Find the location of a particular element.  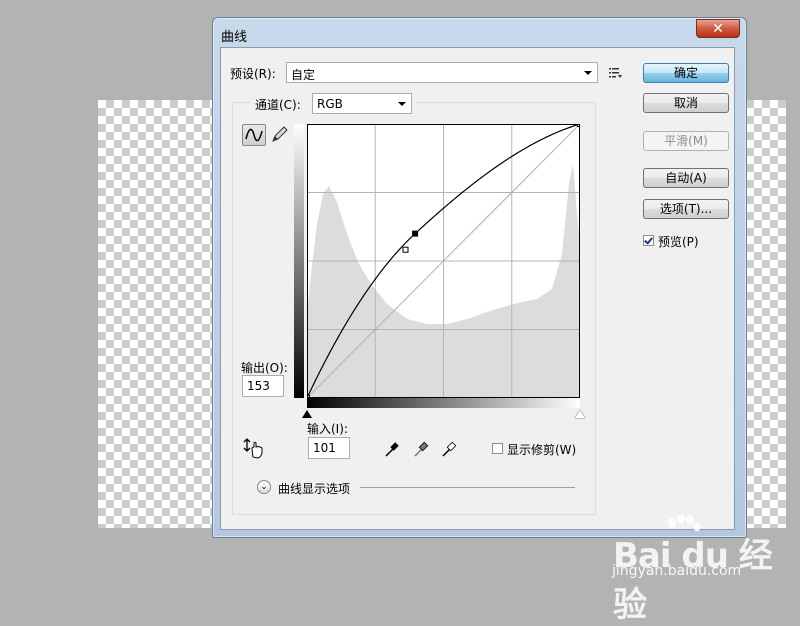

curve-options-expand-button: ⌄ is located at coordinates (264, 487).